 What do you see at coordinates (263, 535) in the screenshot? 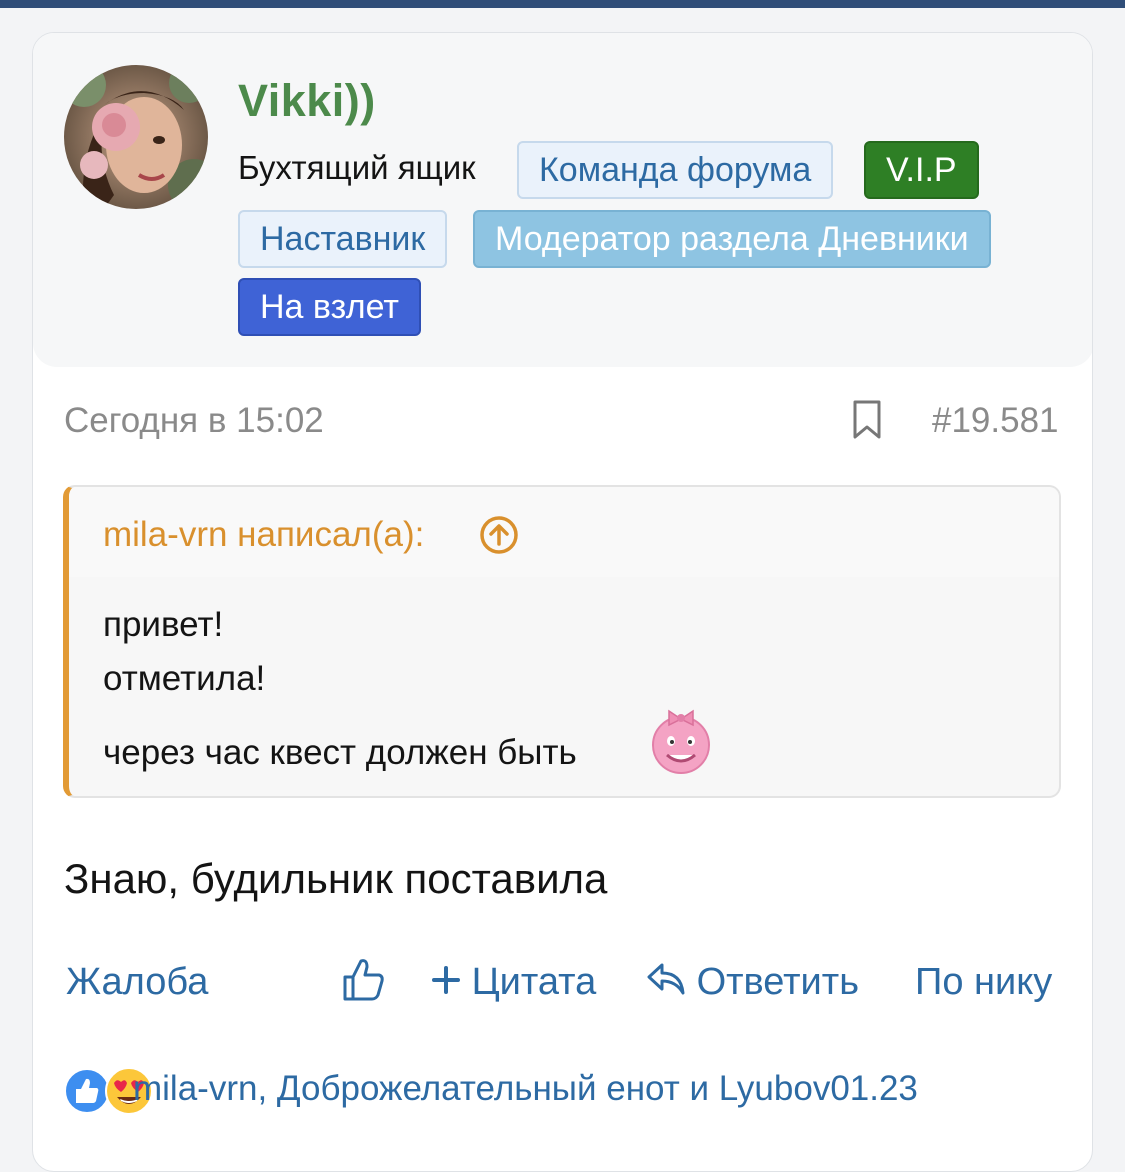
I see `quote-author: mila-vrn написал(а):` at bounding box center [263, 535].